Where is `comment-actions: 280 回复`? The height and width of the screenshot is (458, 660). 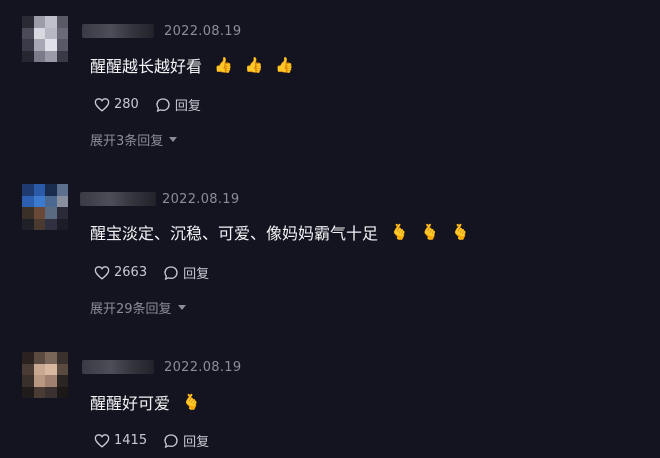
comment-actions: 280 回复 is located at coordinates (155, 104).